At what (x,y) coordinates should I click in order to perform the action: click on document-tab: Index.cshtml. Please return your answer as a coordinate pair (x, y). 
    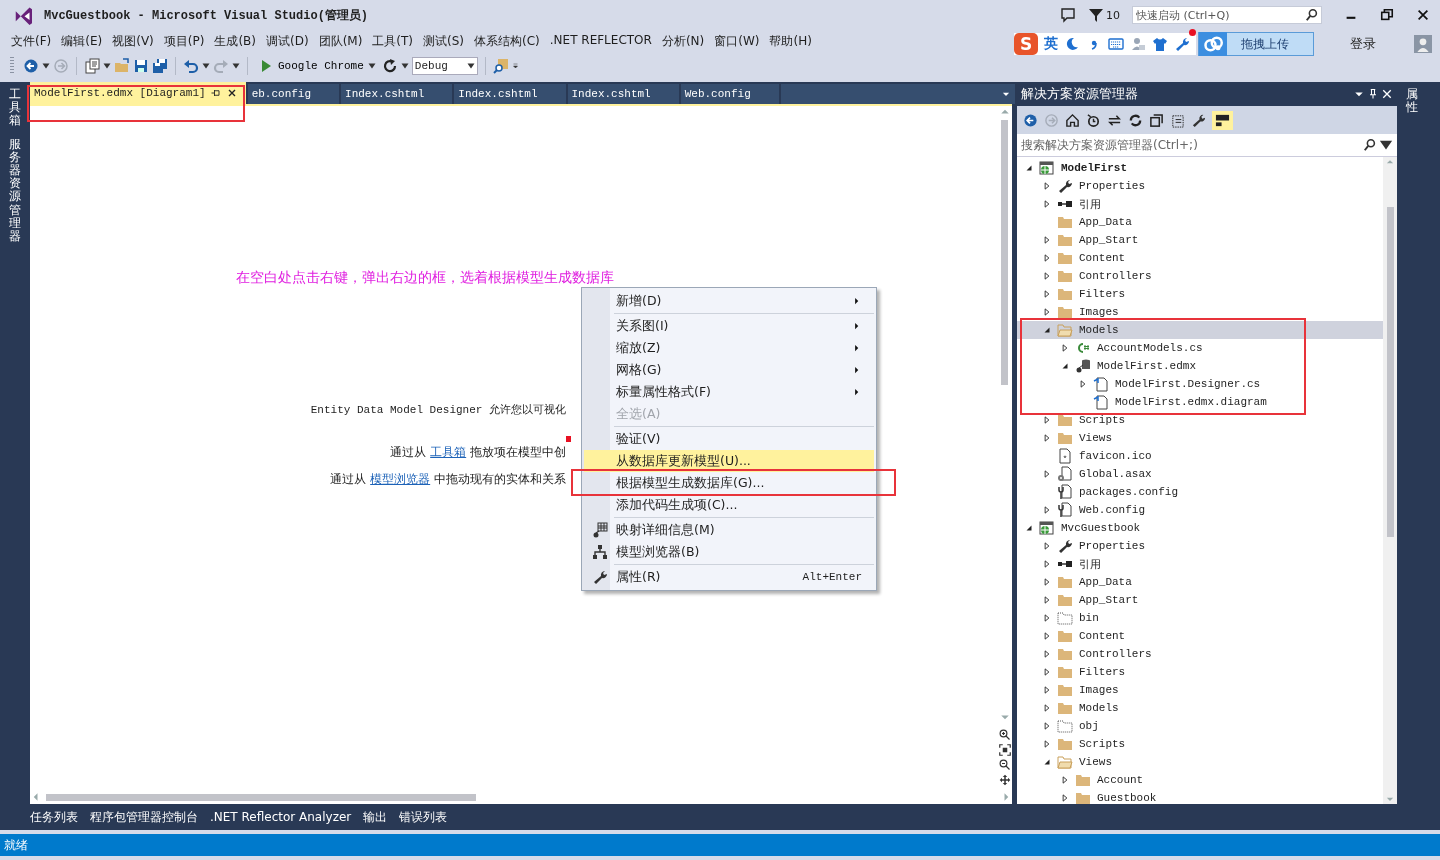
    Looking at the image, I should click on (510, 94).